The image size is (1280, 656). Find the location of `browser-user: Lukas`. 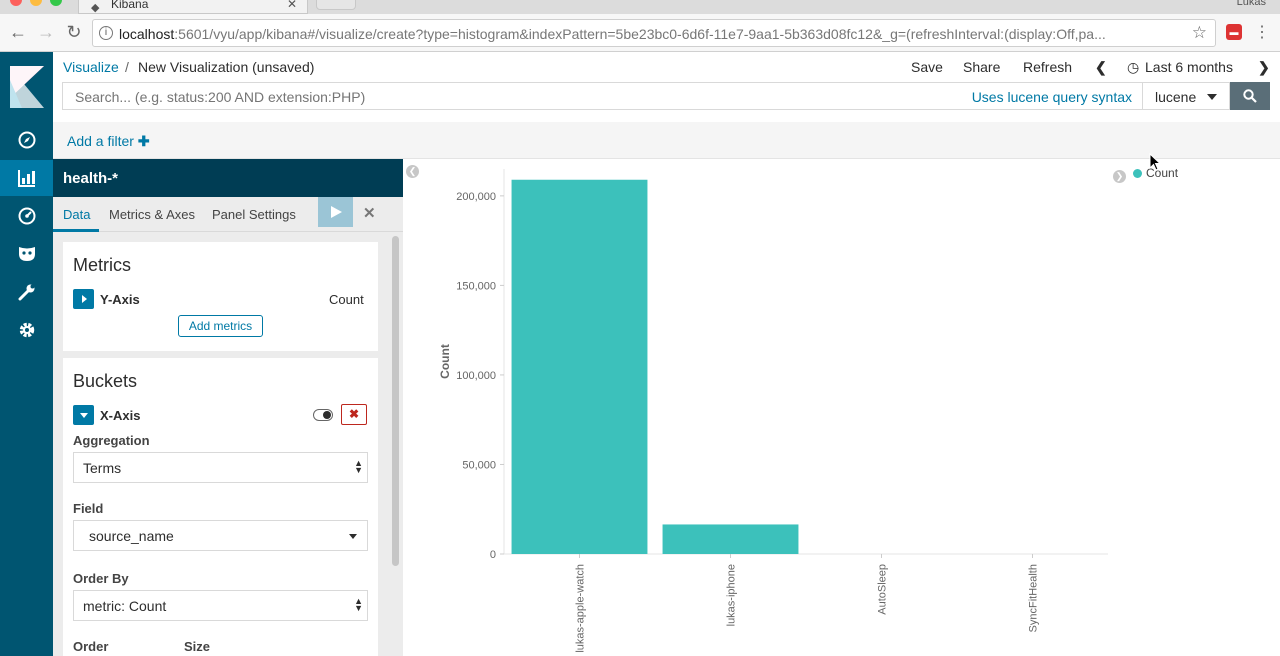

browser-user: Lukas is located at coordinates (1251, 4).